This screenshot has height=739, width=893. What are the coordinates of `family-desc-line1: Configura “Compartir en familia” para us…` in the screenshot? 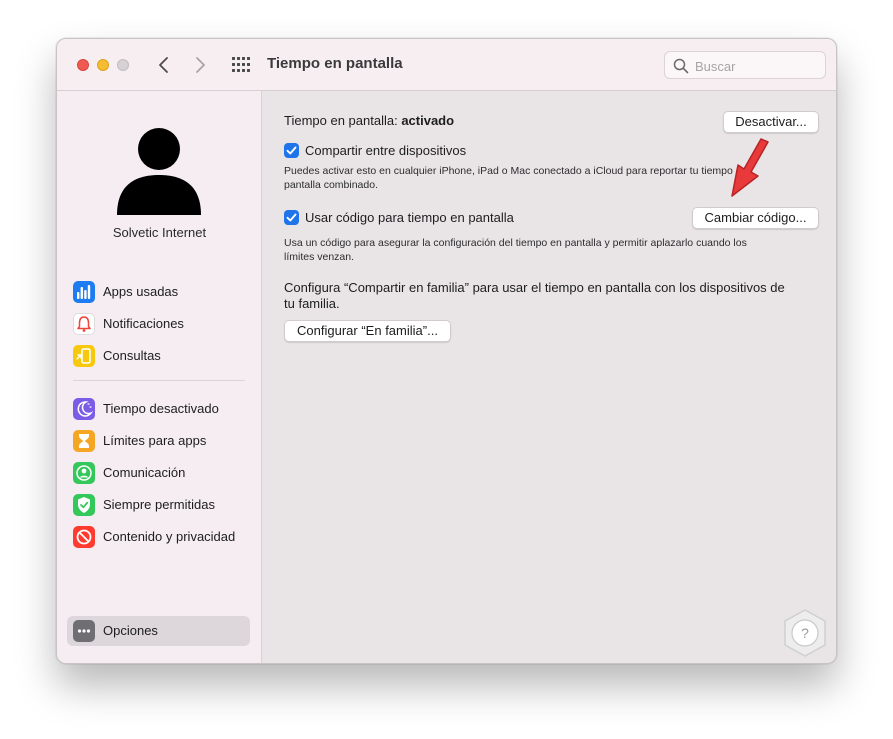 It's located at (534, 287).